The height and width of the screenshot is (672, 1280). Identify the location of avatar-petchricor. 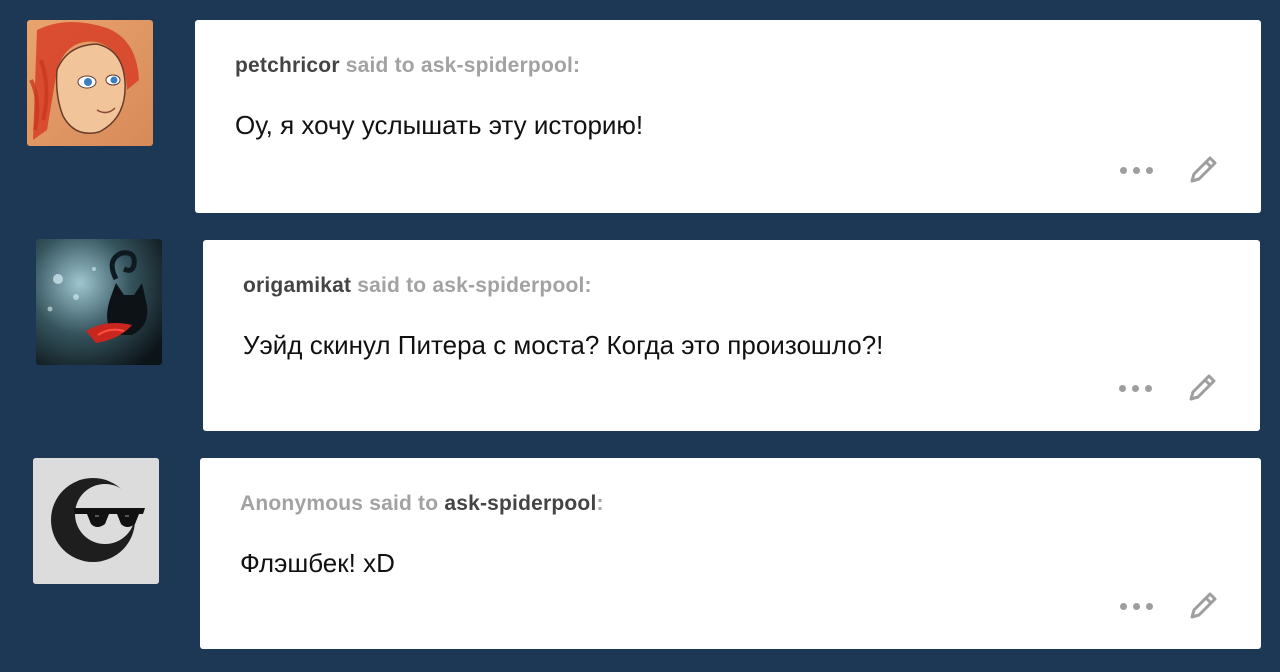
(90, 83).